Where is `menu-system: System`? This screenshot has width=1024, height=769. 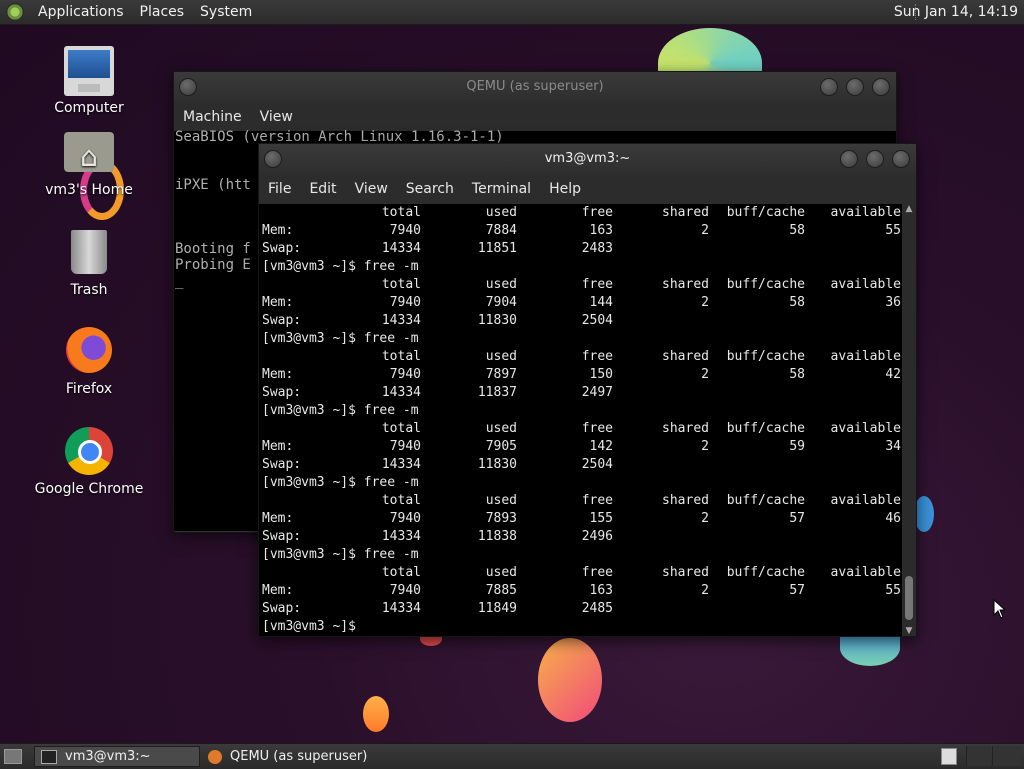
menu-system: System is located at coordinates (226, 12).